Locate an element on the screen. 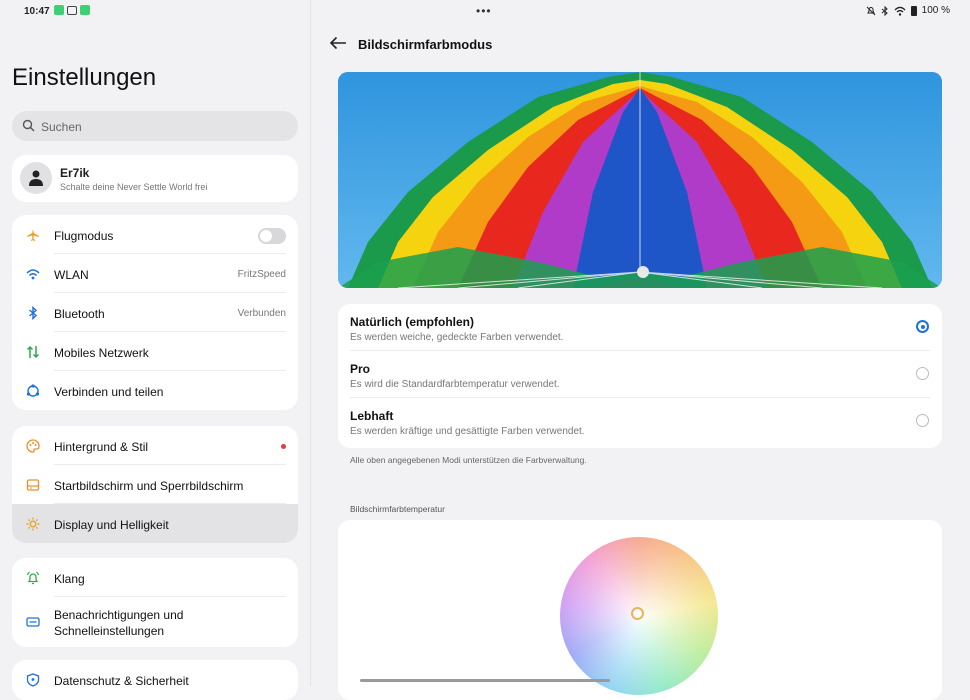 The height and width of the screenshot is (700, 970). sidebar-item-label: Hintergrund & Stil is located at coordinates (101, 447).